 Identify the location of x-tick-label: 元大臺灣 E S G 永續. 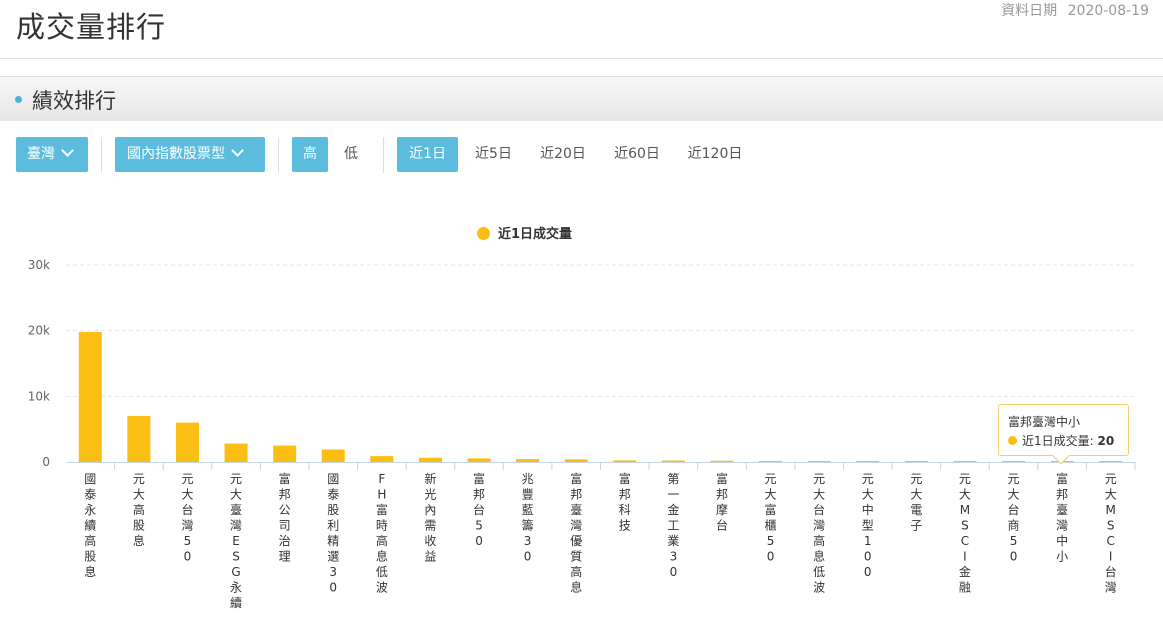
(236, 541).